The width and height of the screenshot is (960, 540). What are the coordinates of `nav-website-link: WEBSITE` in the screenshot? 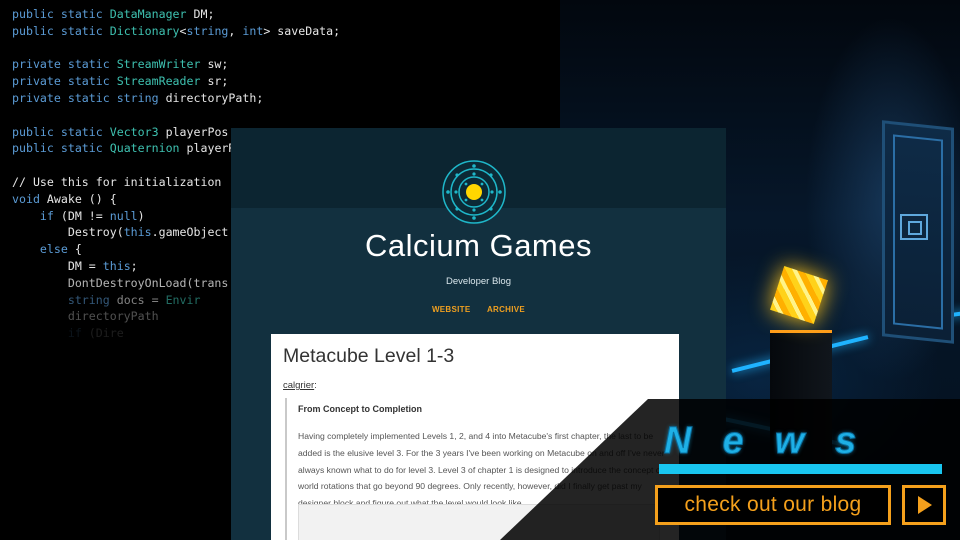 It's located at (451, 309).